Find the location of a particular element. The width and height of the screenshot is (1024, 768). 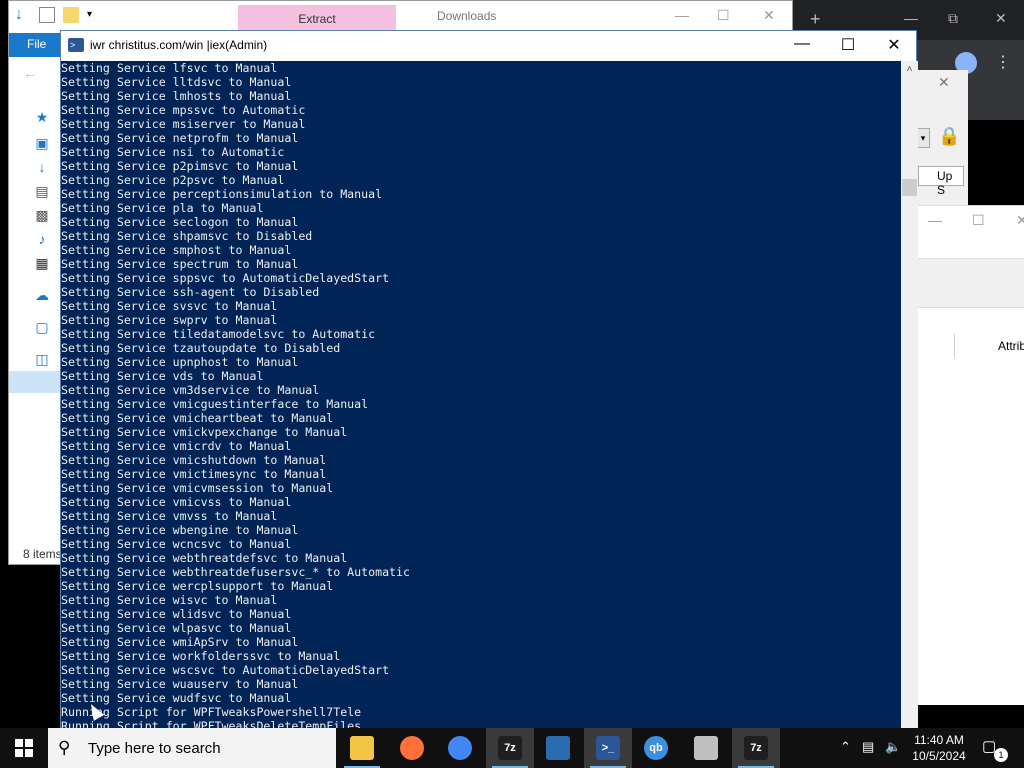

taskbar-app-chrome is located at coordinates (460, 748).